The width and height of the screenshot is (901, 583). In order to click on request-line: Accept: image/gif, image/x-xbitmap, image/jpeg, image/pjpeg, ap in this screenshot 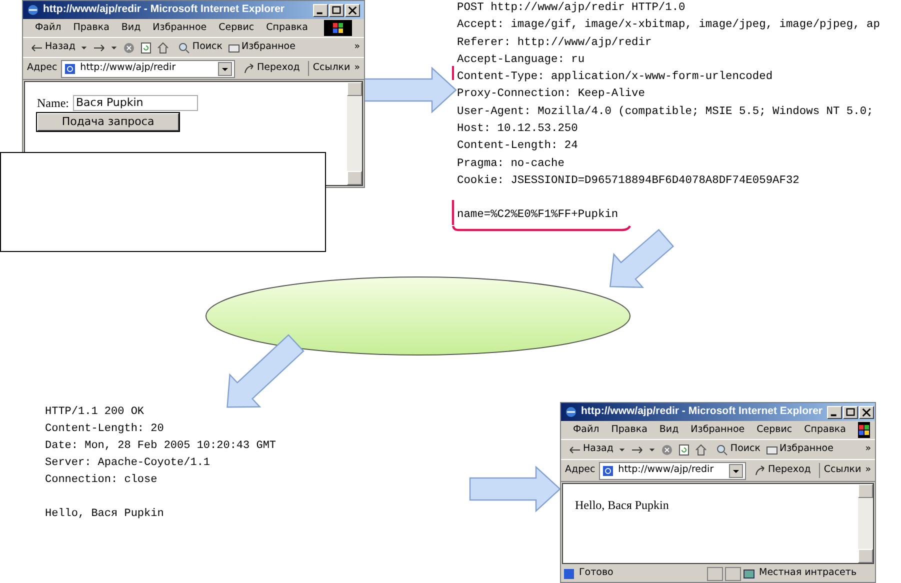, I will do `click(668, 26)`.